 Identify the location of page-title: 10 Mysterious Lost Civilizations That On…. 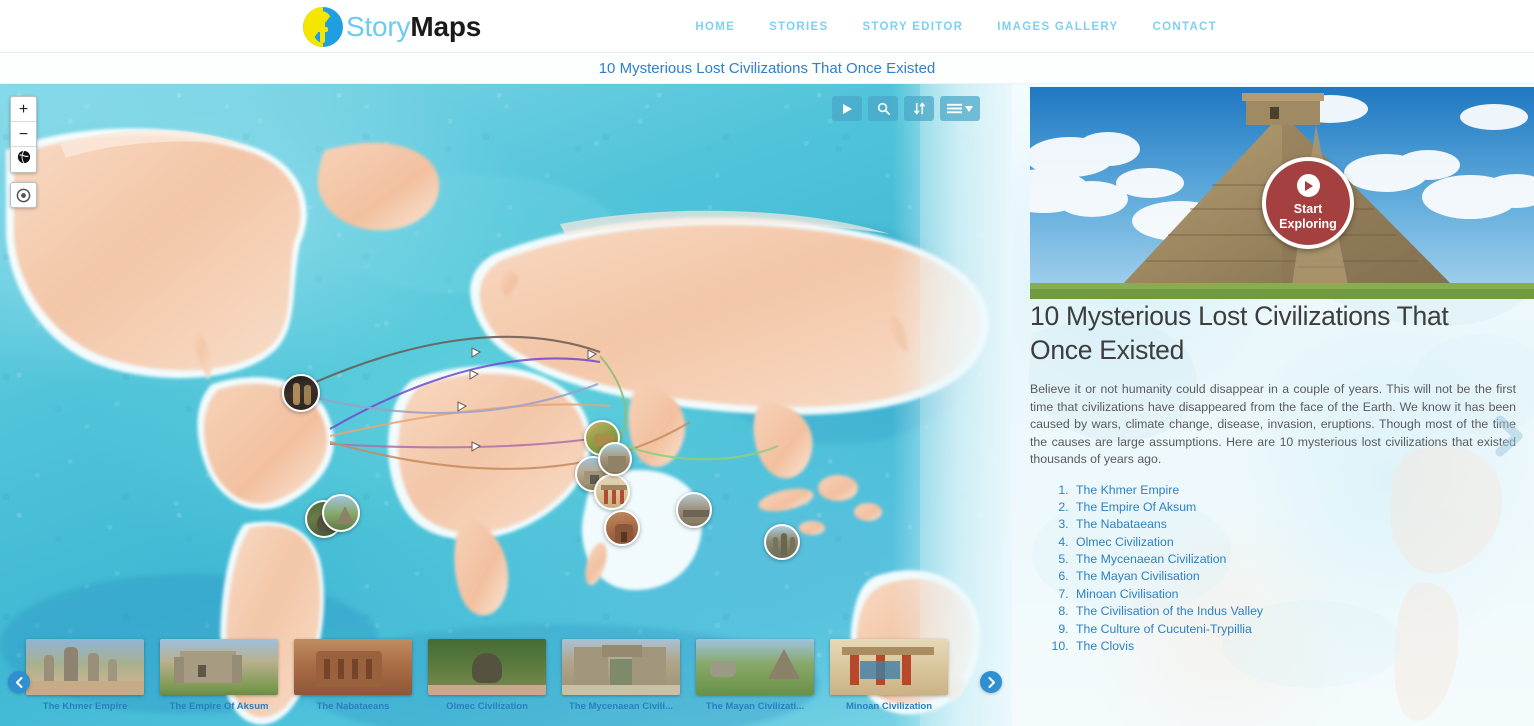
(767, 68).